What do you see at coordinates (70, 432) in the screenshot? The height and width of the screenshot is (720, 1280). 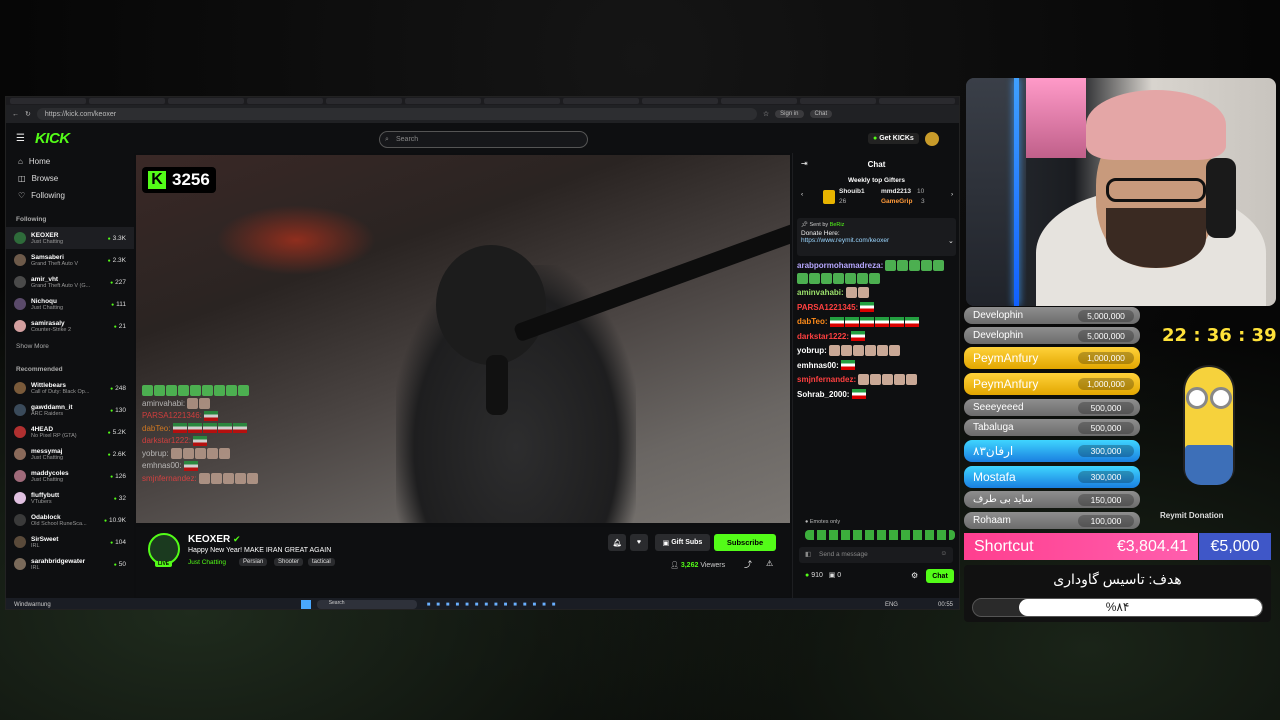 I see `channel-item: 4HEADNo Pixel RP (GTA) 5.2K` at bounding box center [70, 432].